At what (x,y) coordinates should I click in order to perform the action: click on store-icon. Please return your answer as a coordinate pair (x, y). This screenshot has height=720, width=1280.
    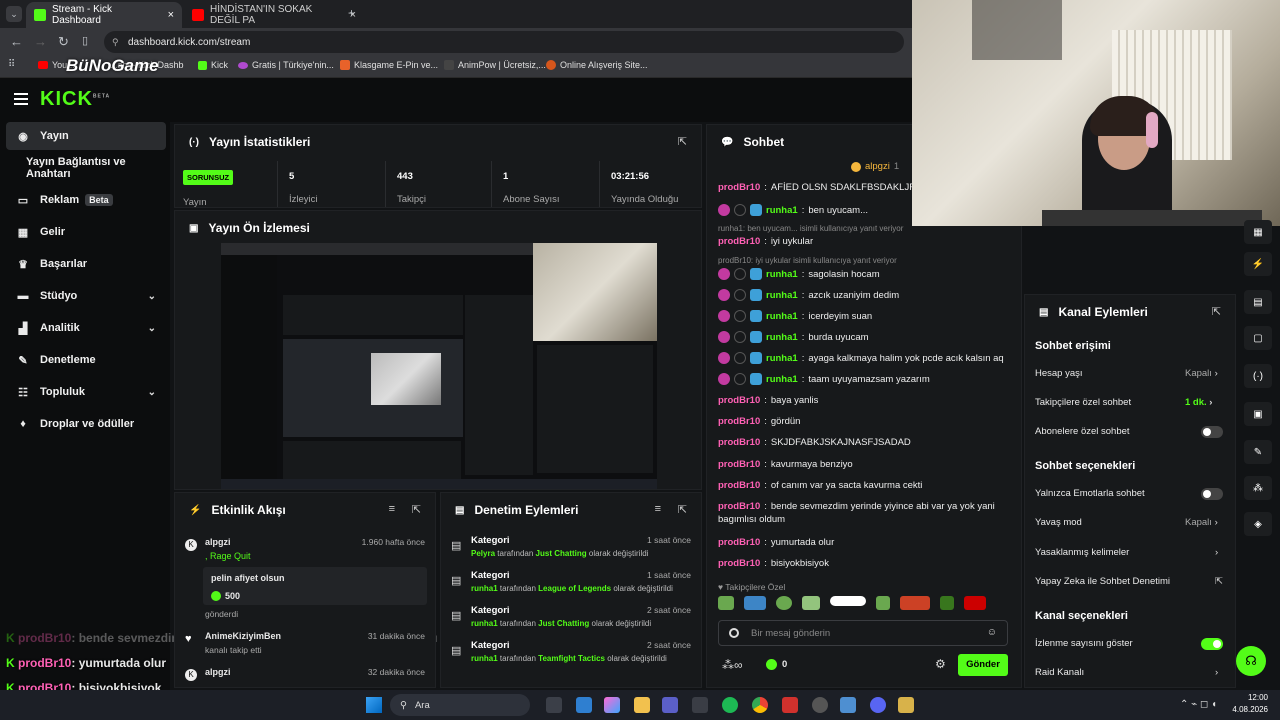
    Looking at the image, I should click on (700, 705).